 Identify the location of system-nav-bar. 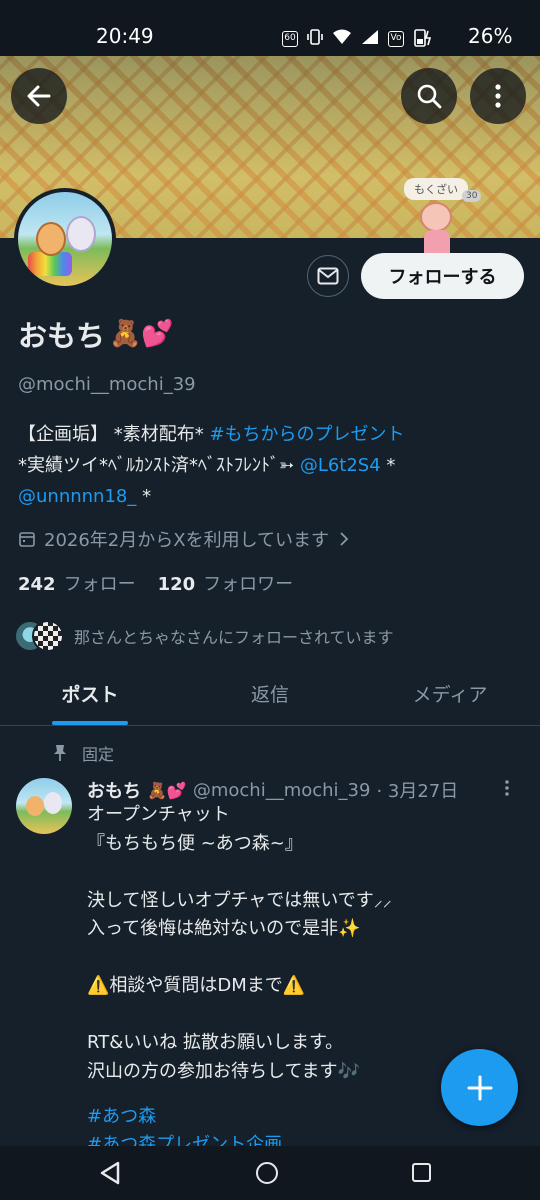
(270, 1173).